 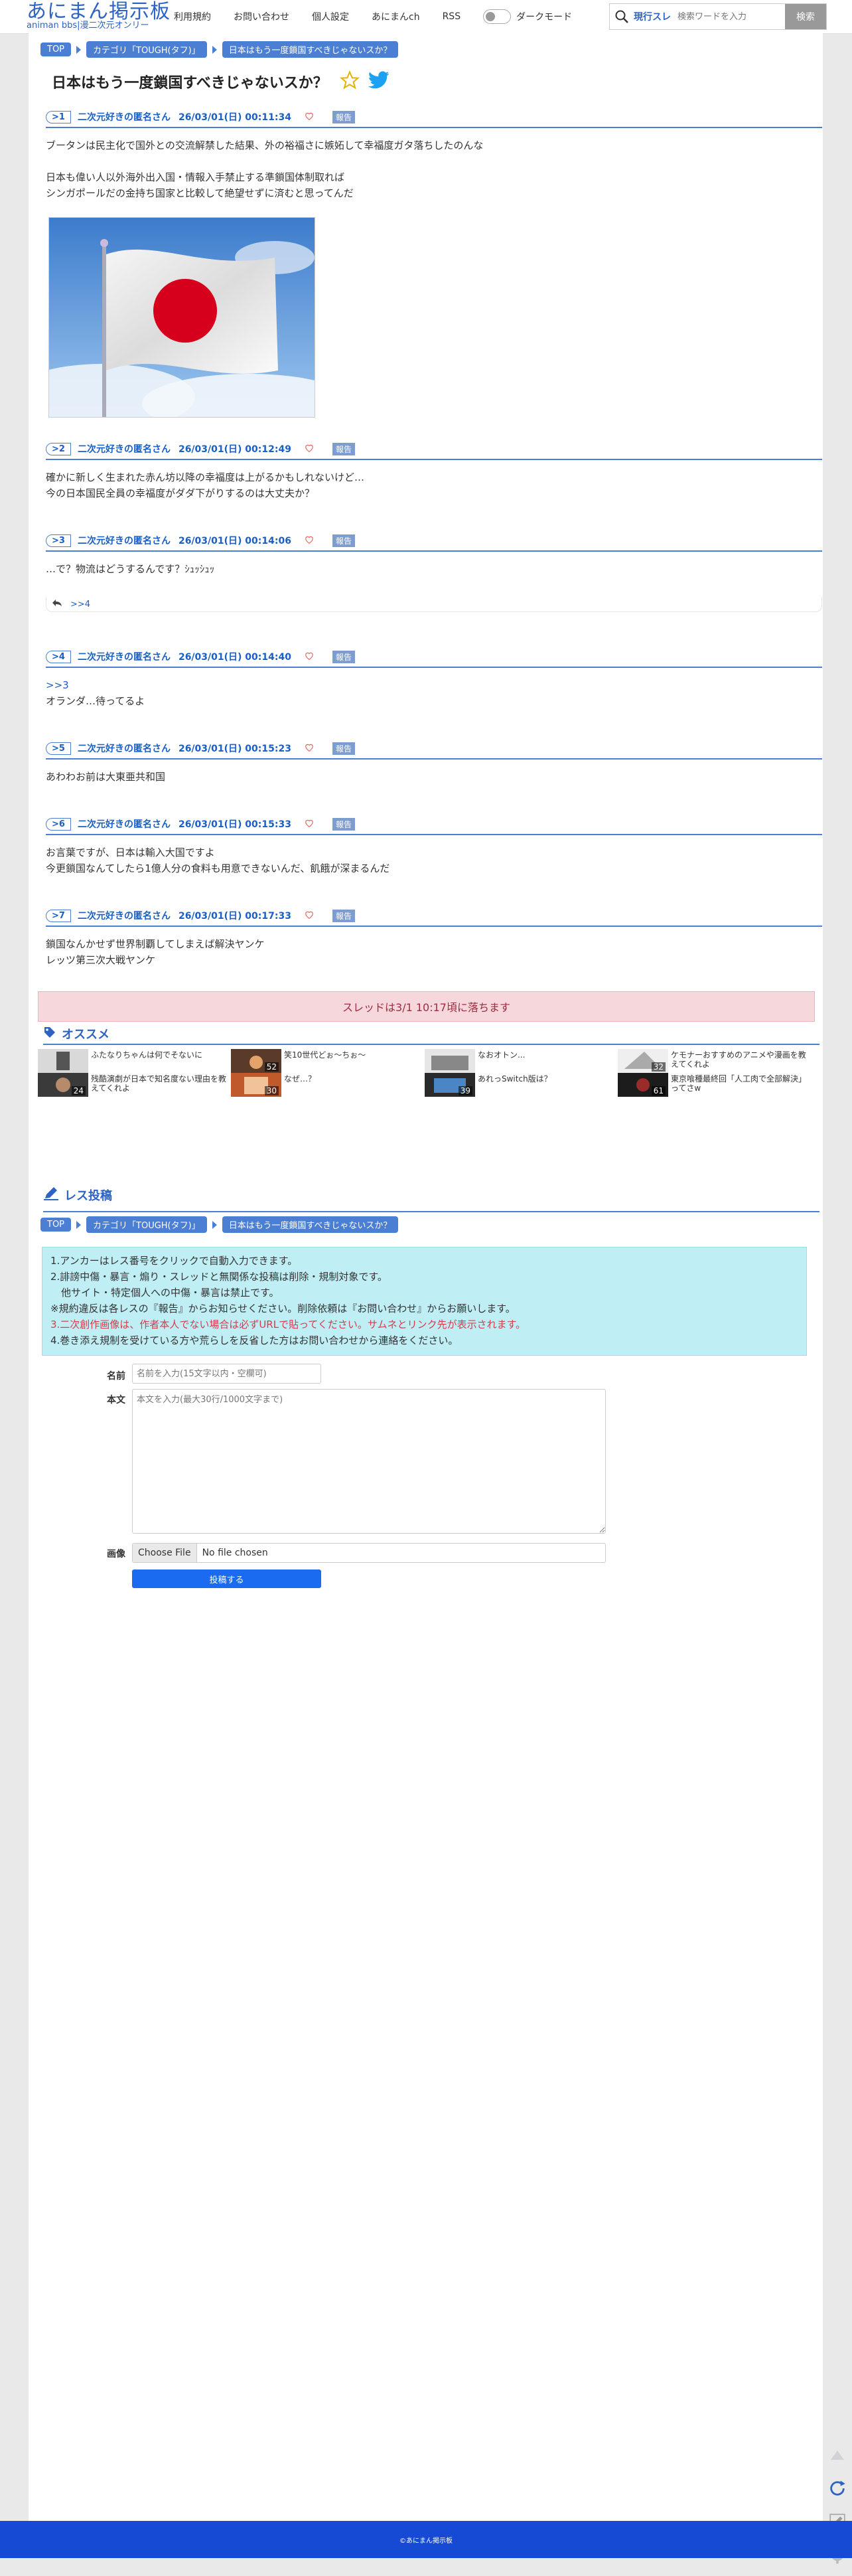 I want to click on file-status: No file chosen, so click(x=235, y=1553).